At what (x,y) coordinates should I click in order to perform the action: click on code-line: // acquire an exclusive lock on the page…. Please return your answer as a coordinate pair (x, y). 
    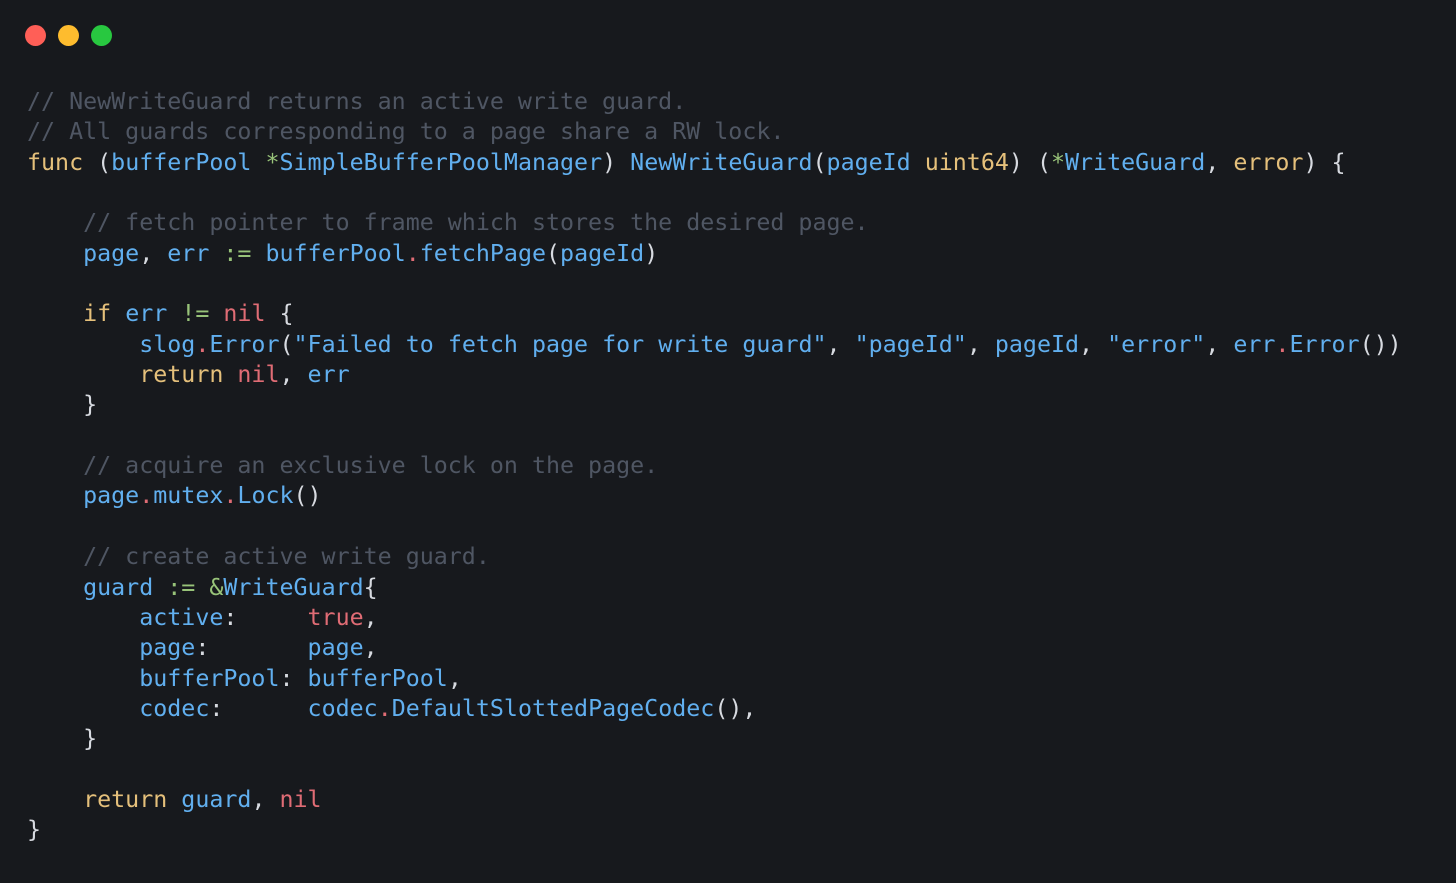
    Looking at the image, I should click on (714, 466).